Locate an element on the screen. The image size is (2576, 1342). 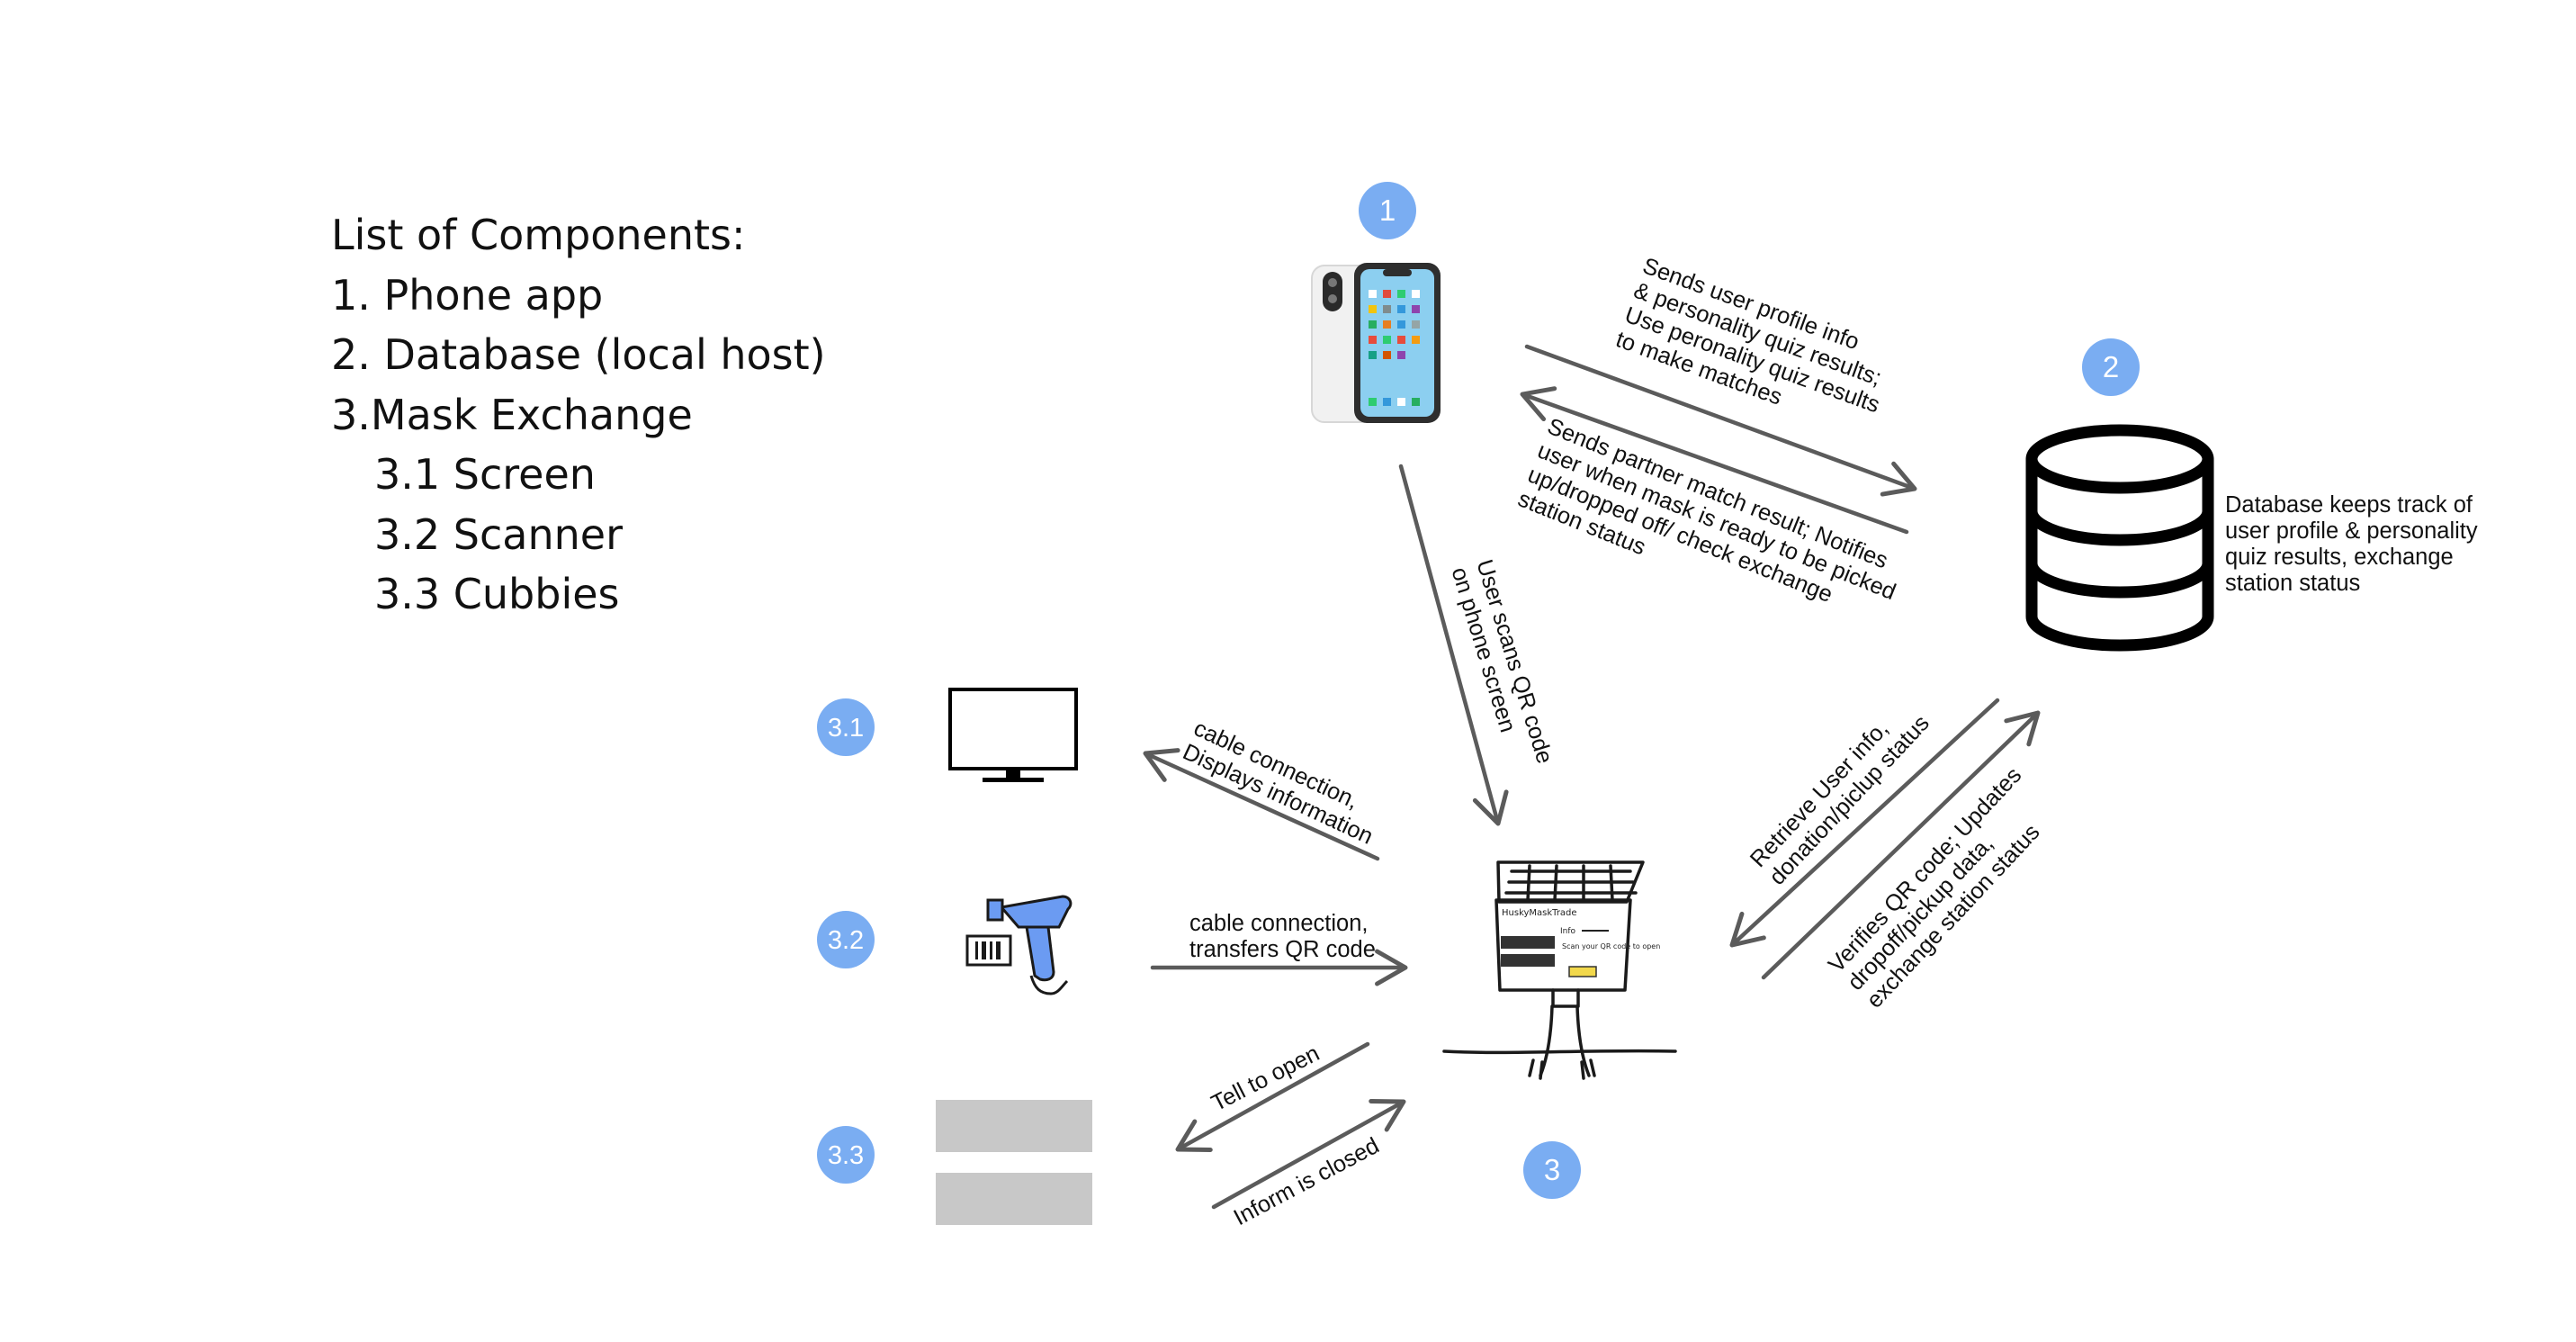
badge-scanner: 3.2 is located at coordinates (846, 939).